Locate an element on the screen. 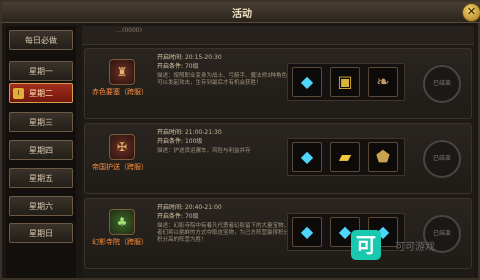 This screenshot has height=280, width=480. temple-emblem-icon: ♣ is located at coordinates (122, 222).